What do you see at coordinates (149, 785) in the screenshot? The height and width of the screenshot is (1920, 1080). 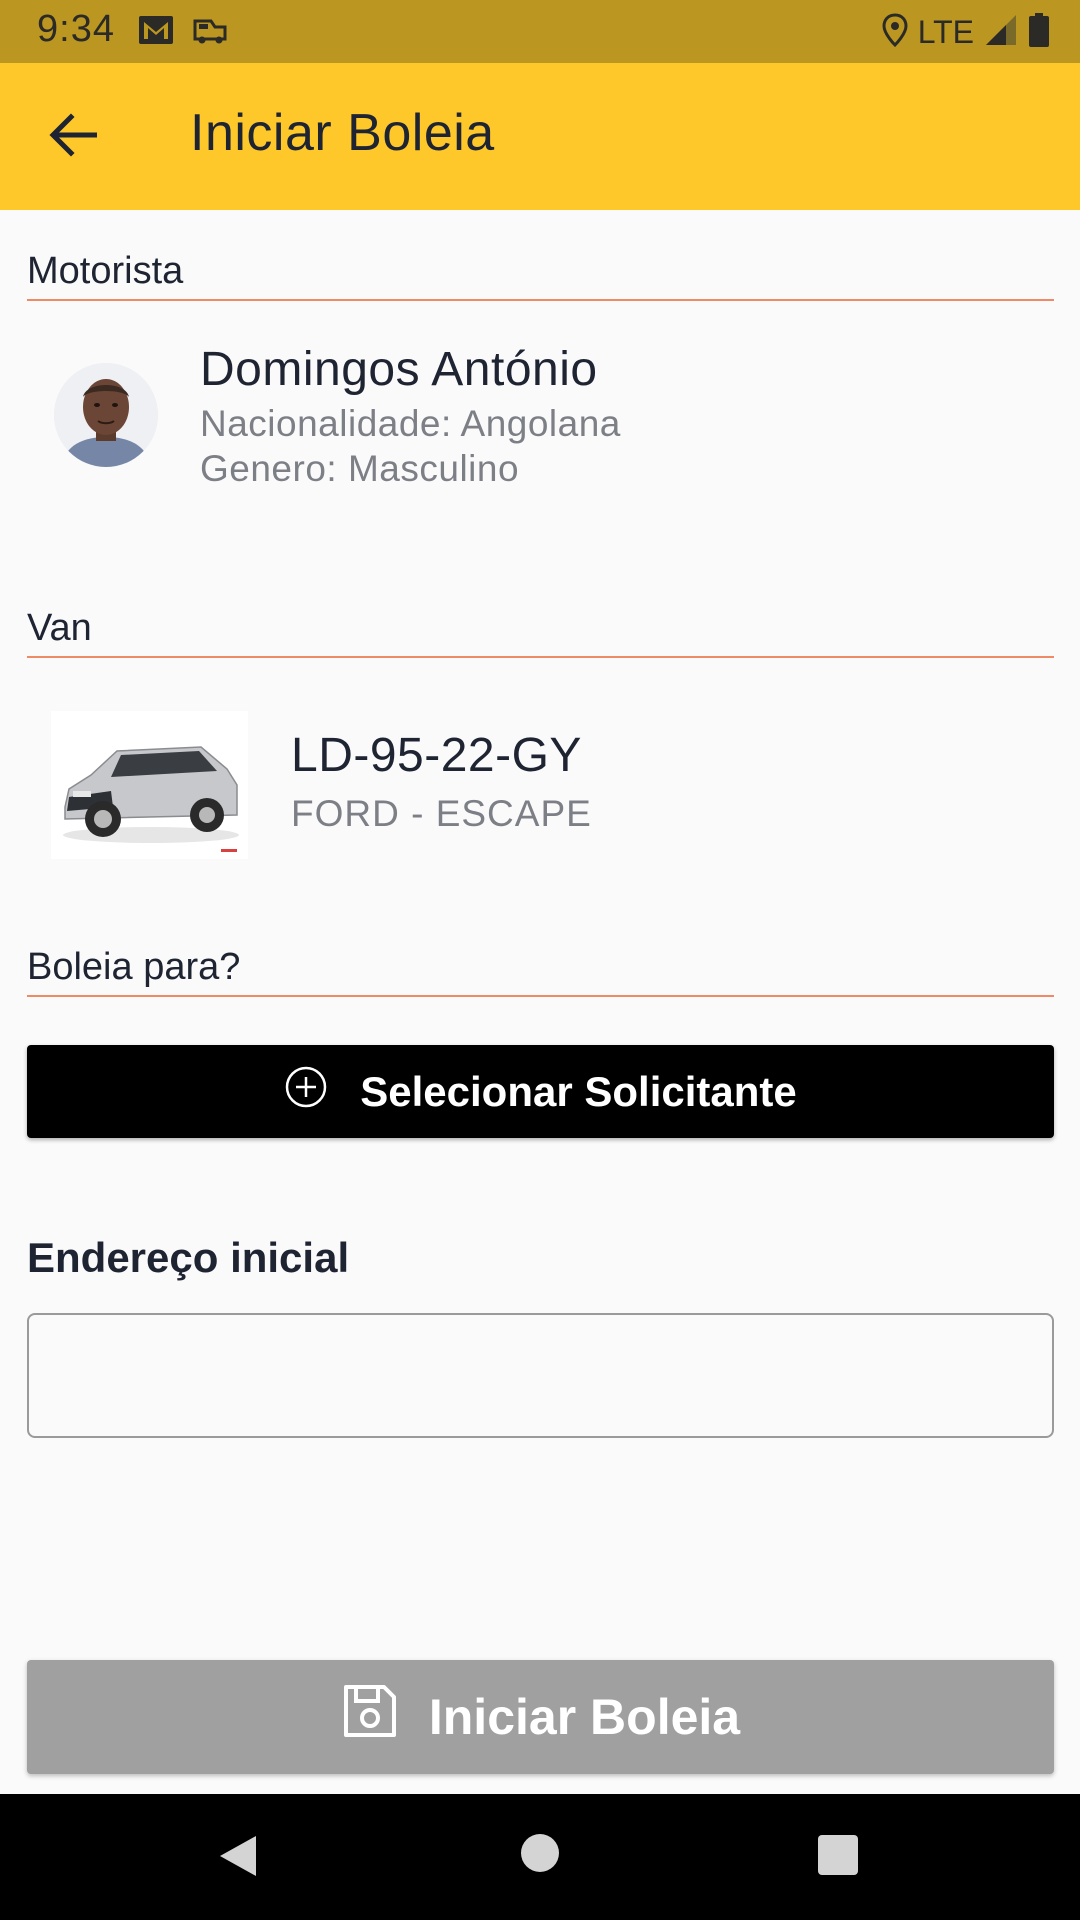 I see `van-image` at bounding box center [149, 785].